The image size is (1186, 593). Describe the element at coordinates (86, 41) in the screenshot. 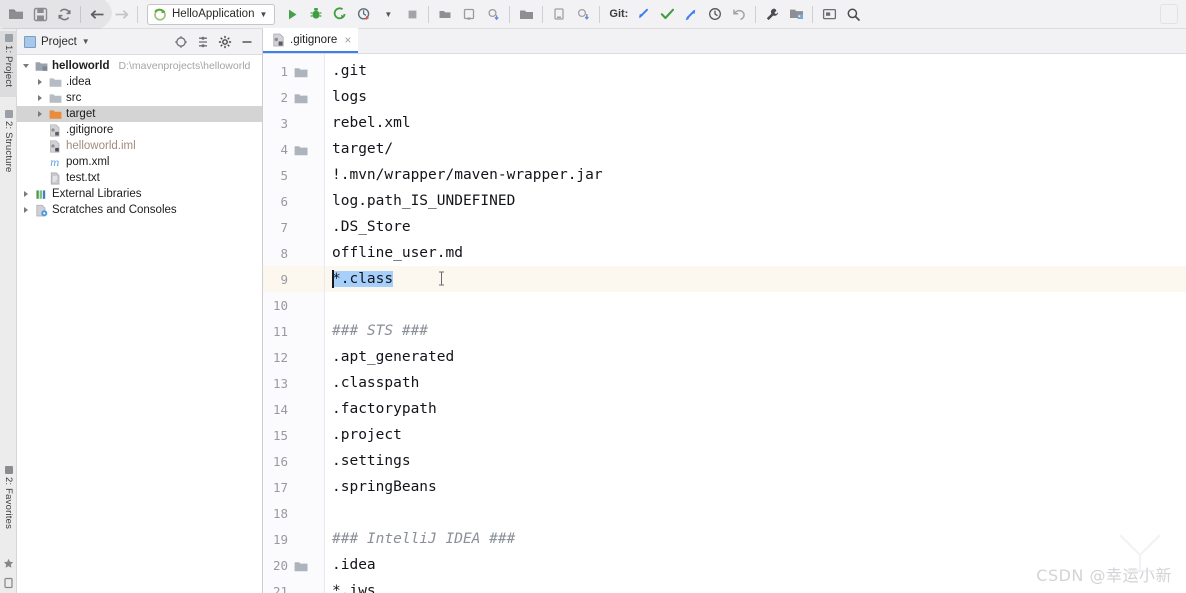

I see `project-view-chevron-down-icon: ▼` at that location.